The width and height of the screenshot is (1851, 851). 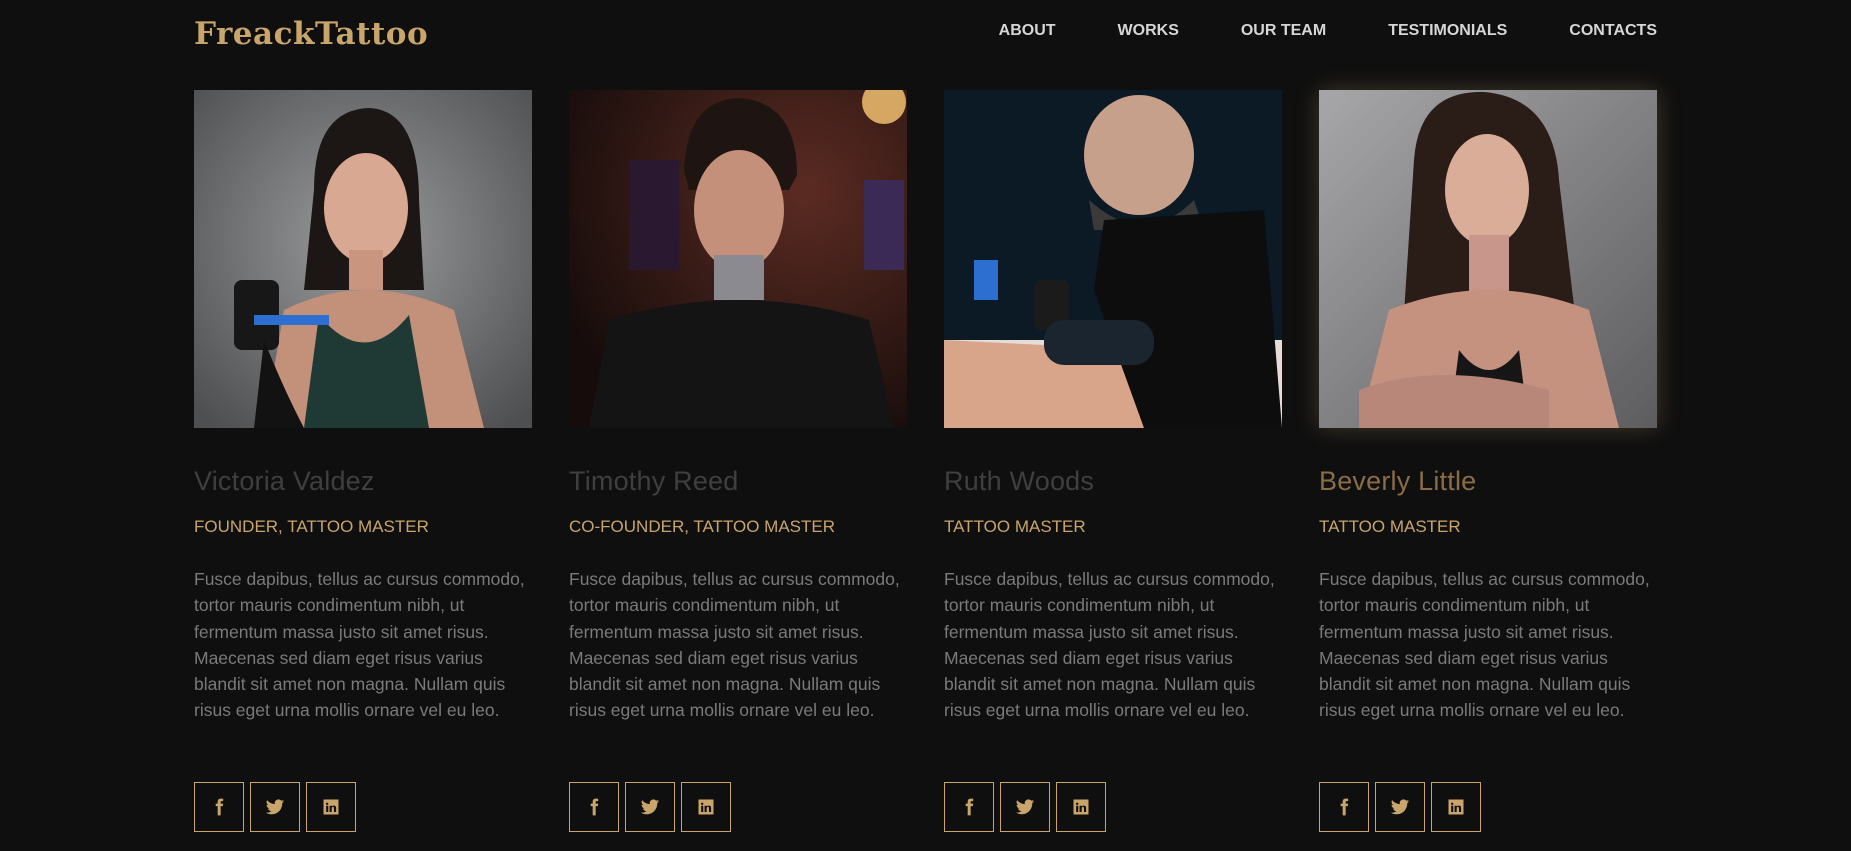 I want to click on member-name: Ruth Woods, so click(x=1019, y=481).